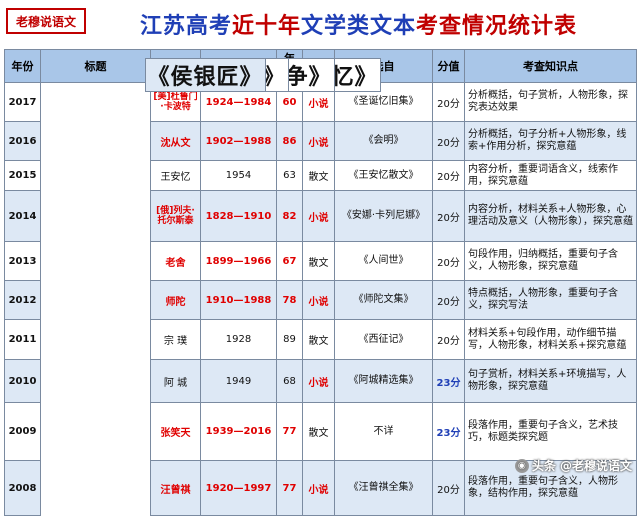 The image size is (640, 516). Describe the element at coordinates (550, 141) in the screenshot. I see `points-cell: 分析概括，句子分析+人物形象，线索+作用分析，探究意蕴` at that location.